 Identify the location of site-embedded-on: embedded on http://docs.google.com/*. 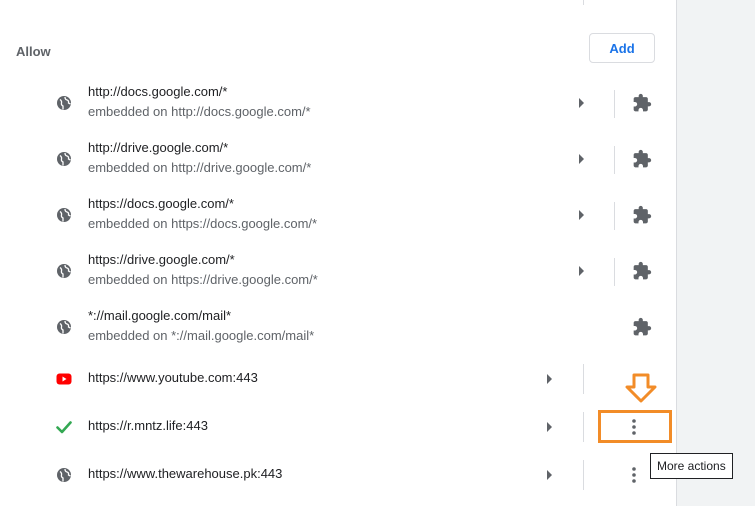
(199, 111).